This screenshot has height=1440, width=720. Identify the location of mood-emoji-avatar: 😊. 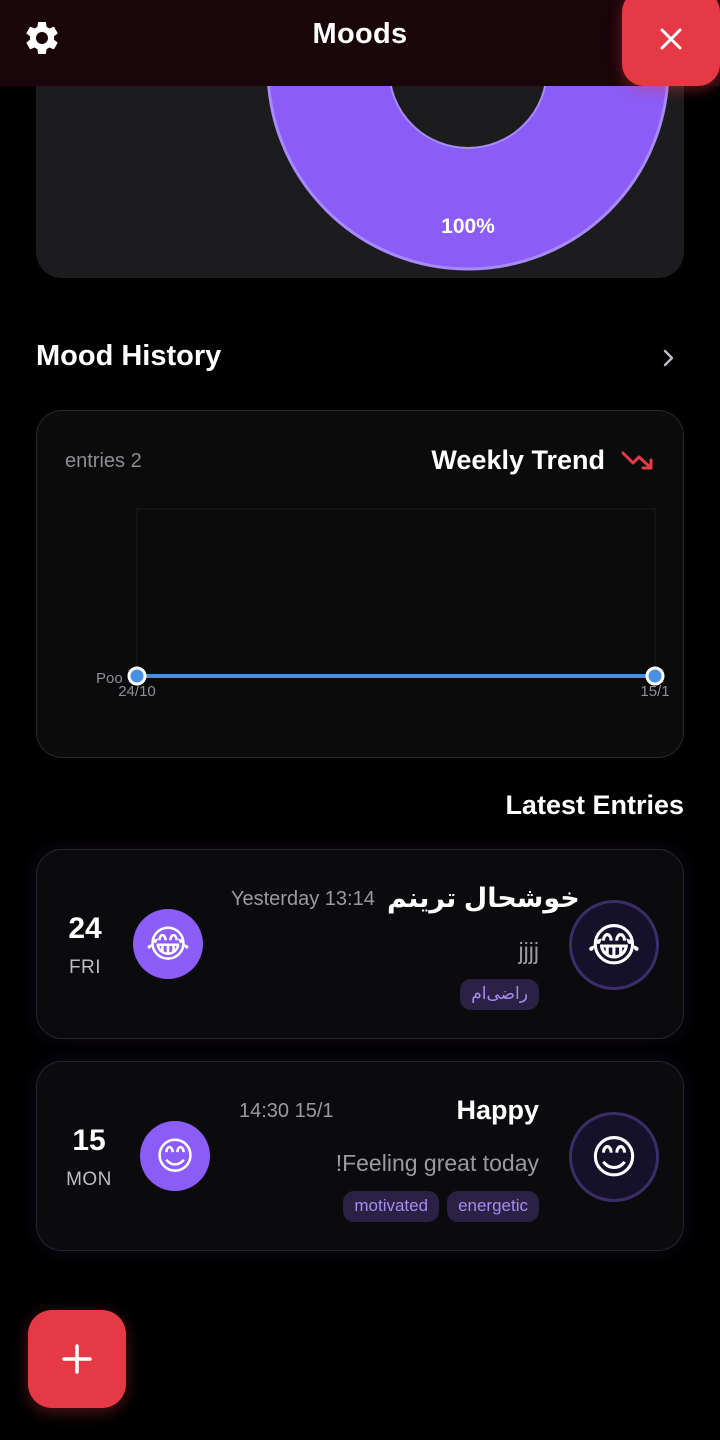
(175, 1156).